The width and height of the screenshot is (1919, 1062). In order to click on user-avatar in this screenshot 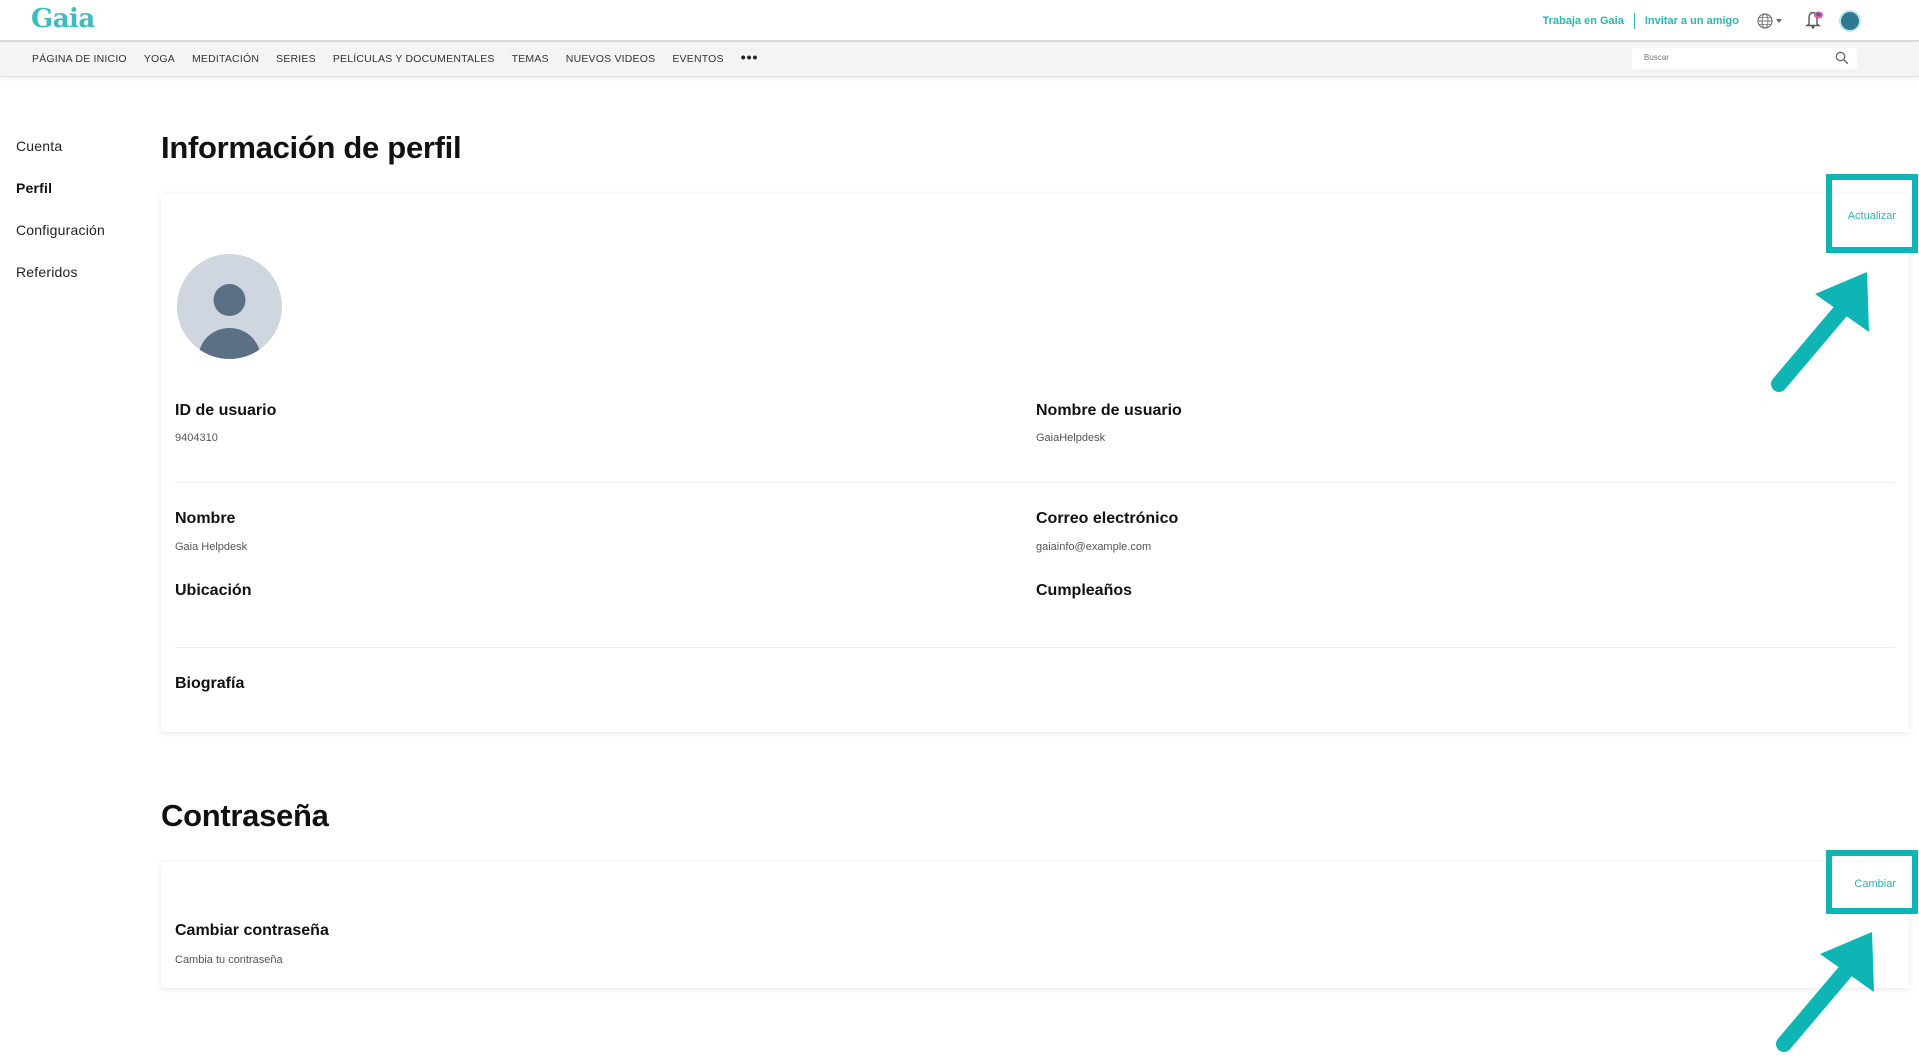, I will do `click(1850, 20)`.